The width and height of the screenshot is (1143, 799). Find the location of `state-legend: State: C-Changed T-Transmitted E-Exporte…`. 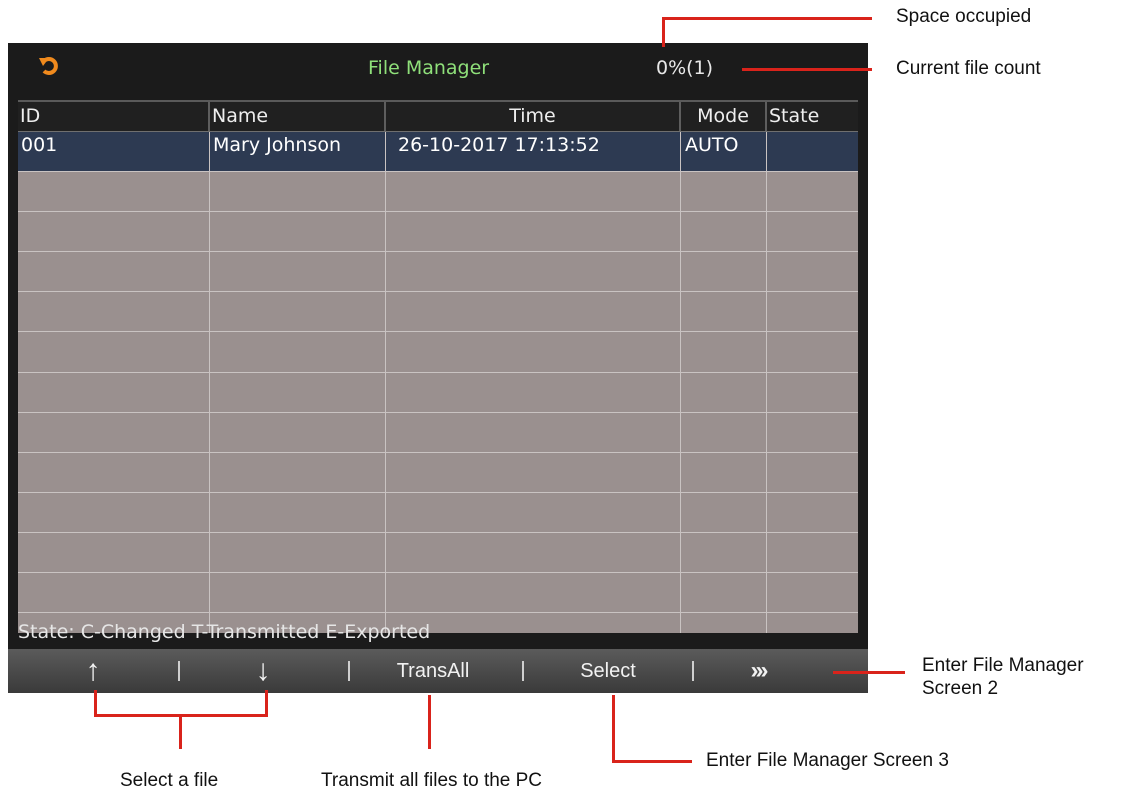

state-legend: State: C-Changed T-Transmitted E-Exporte… is located at coordinates (224, 632).